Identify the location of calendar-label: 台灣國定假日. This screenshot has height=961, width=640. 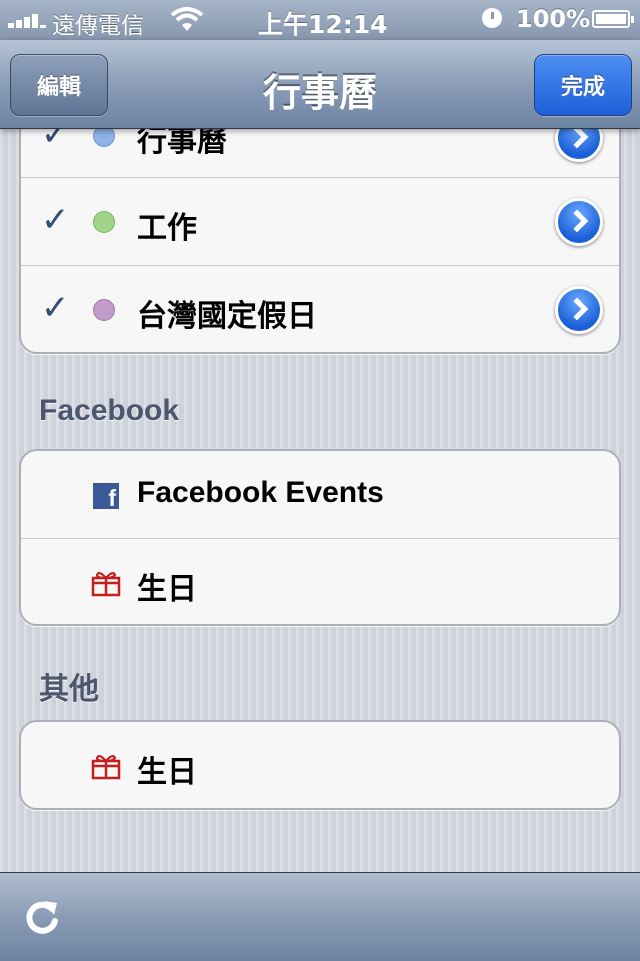
(227, 316).